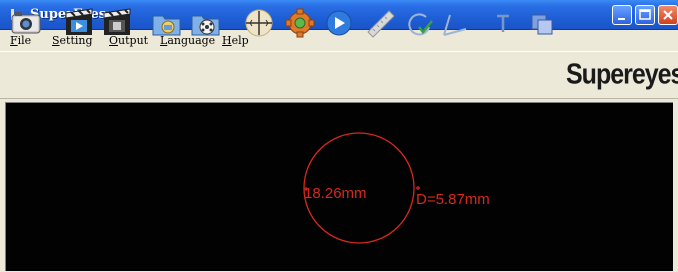 This screenshot has height=272, width=678. Describe the element at coordinates (622, 74) in the screenshot. I see `brand-logo: Supereyes` at that location.